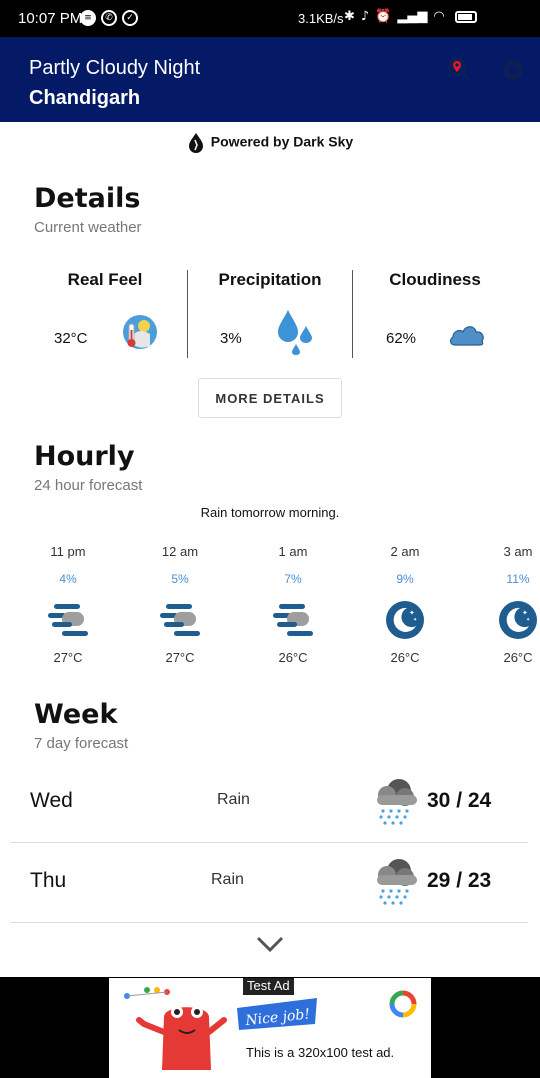 The image size is (540, 1078). I want to click on metric-value: 62%, so click(401, 338).